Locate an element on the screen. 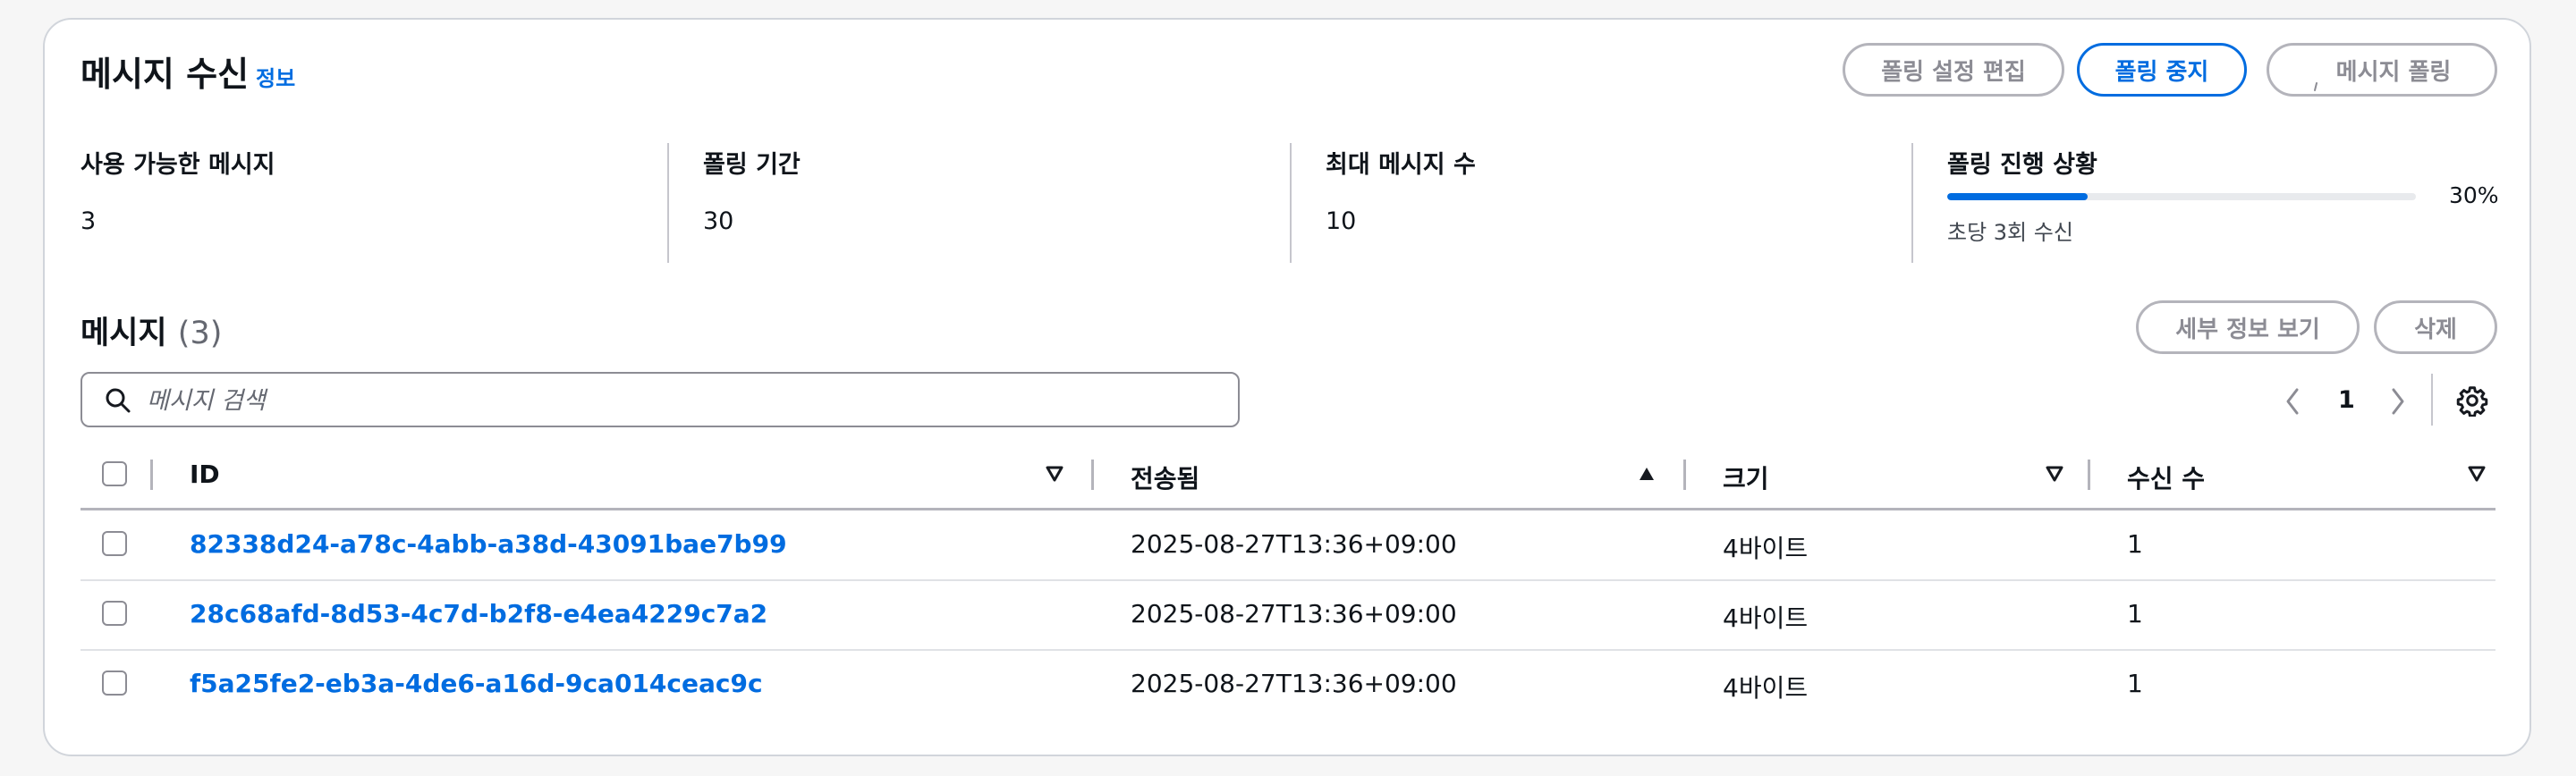 The image size is (2576, 776). polling-progress-label: 폴링 진행 상황 is located at coordinates (2022, 165).